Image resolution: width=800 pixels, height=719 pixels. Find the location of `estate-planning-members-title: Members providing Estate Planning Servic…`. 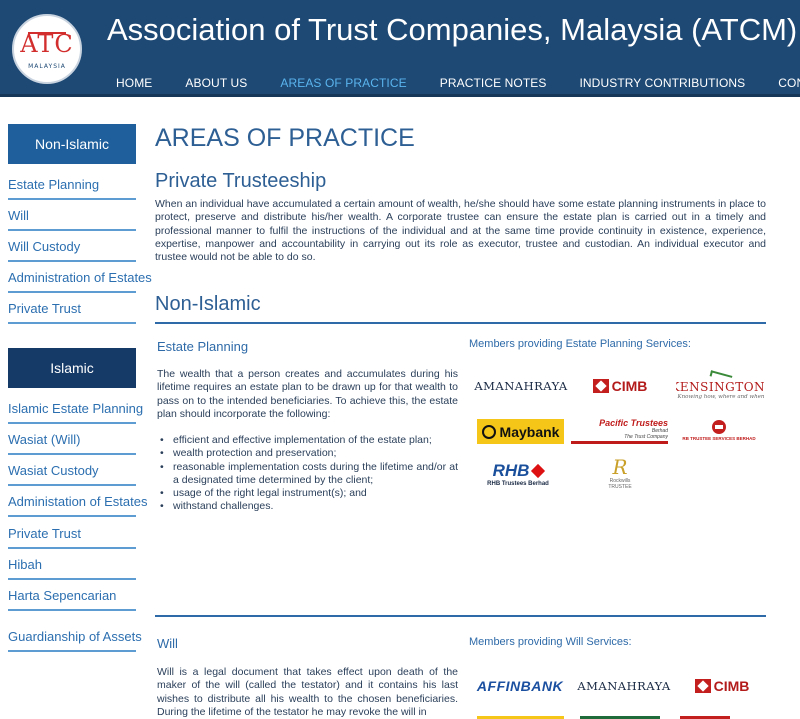

estate-planning-members-title: Members providing Estate Planning Servic… is located at coordinates (580, 344).